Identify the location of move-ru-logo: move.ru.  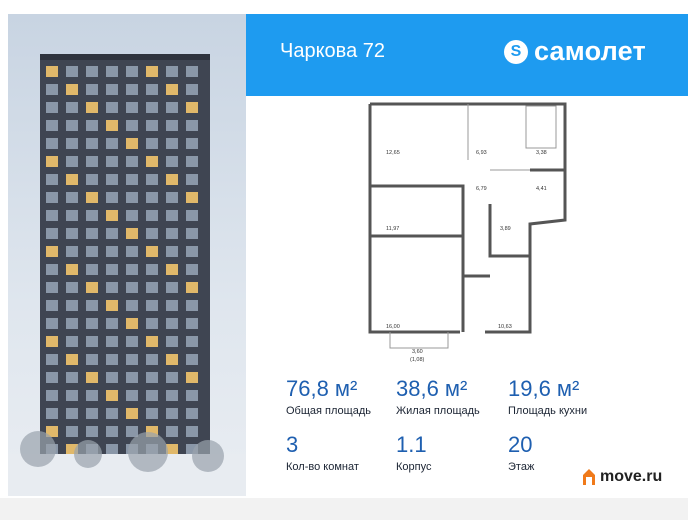
(622, 477).